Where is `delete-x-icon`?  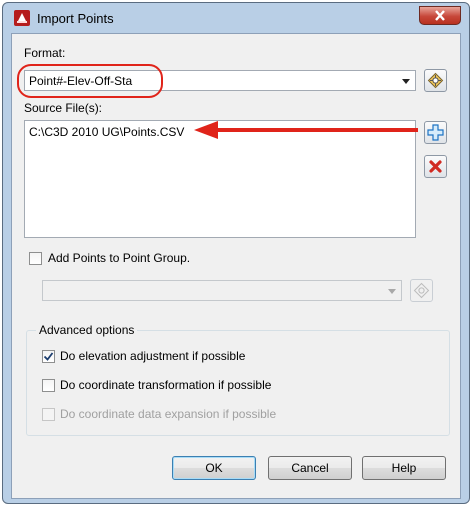
delete-x-icon is located at coordinates (435, 166).